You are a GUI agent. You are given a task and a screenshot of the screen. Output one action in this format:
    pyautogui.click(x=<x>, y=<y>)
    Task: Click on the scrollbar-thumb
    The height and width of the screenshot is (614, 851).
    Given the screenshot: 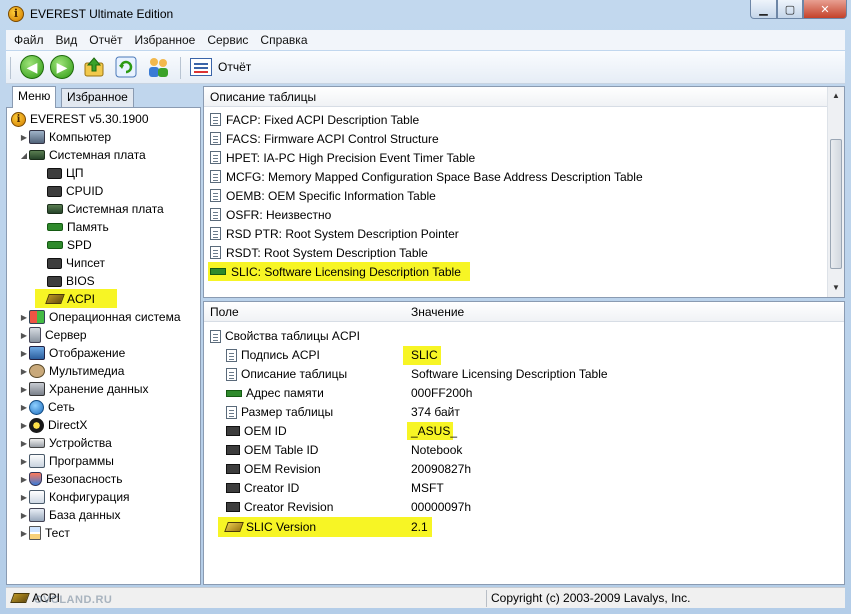 What is the action you would take?
    pyautogui.click(x=836, y=204)
    